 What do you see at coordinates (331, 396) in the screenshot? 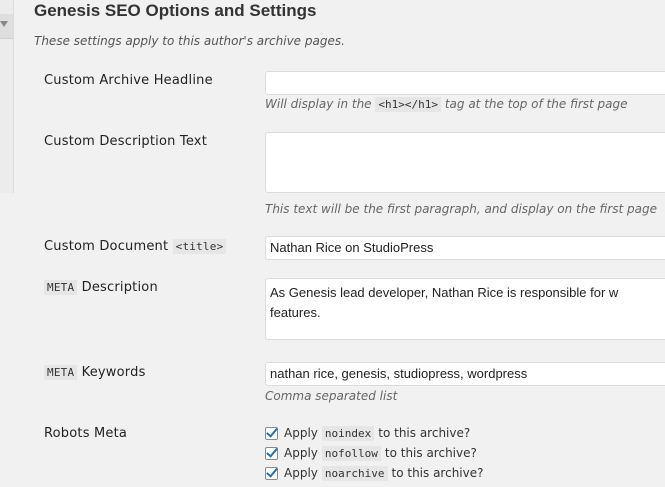
I see `meta-keywords-hint: Comma separated list` at bounding box center [331, 396].